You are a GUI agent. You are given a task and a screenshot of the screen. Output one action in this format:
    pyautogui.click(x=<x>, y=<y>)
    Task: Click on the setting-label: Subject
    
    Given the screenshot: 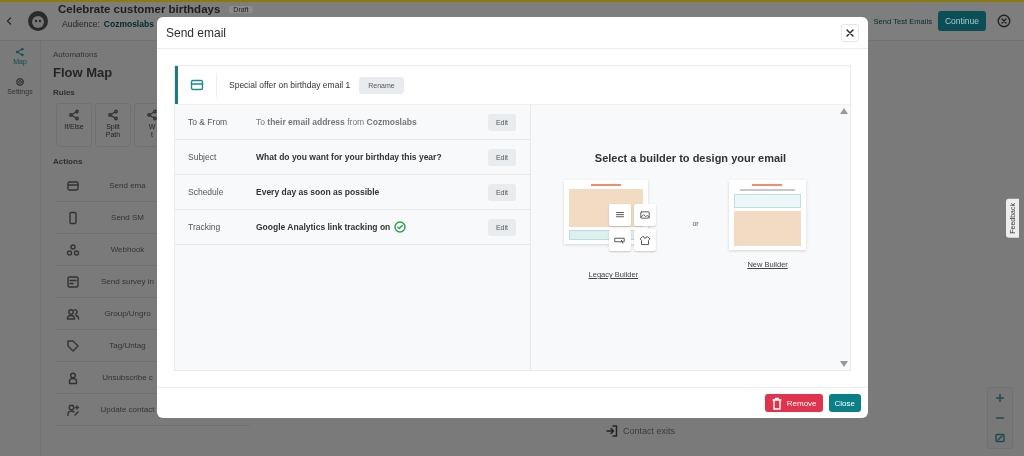 What is the action you would take?
    pyautogui.click(x=203, y=157)
    